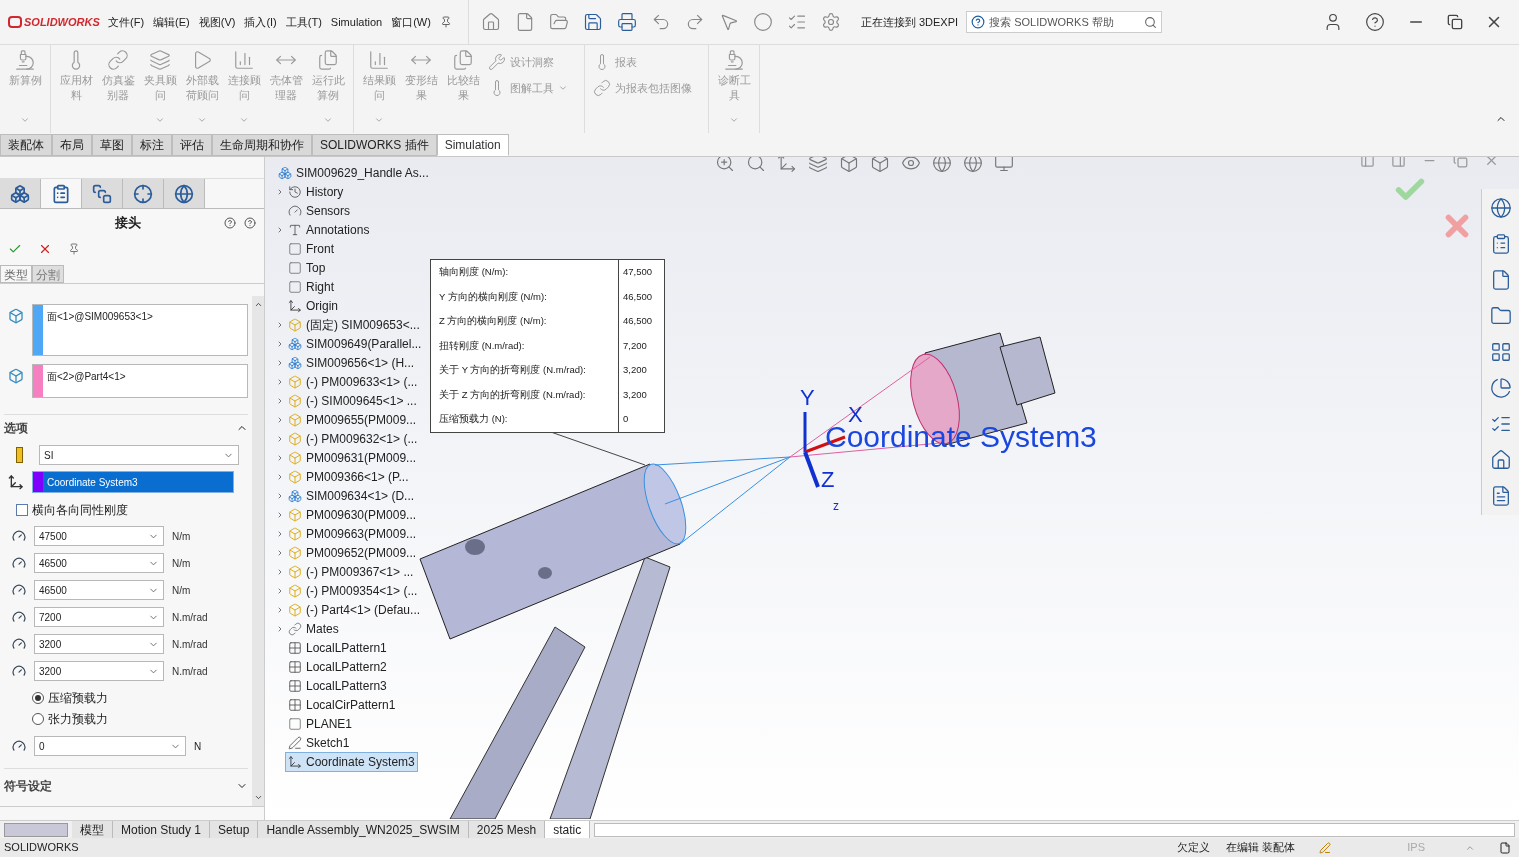 The image size is (1519, 857). What do you see at coordinates (140, 330) in the screenshot?
I see `selection-box: 面<1>@SIM009653<1>` at bounding box center [140, 330].